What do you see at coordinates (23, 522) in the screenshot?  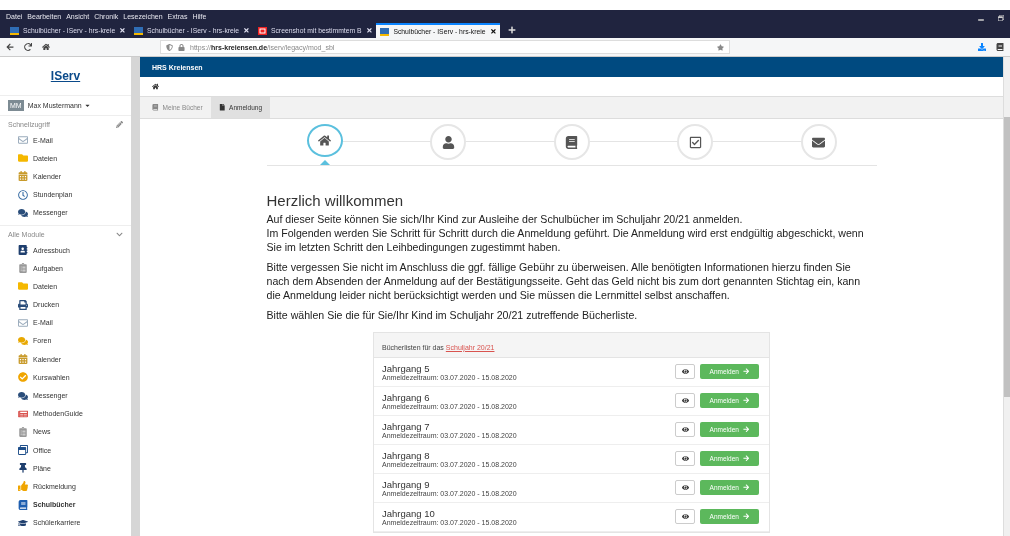 I see `cap-icon` at bounding box center [23, 522].